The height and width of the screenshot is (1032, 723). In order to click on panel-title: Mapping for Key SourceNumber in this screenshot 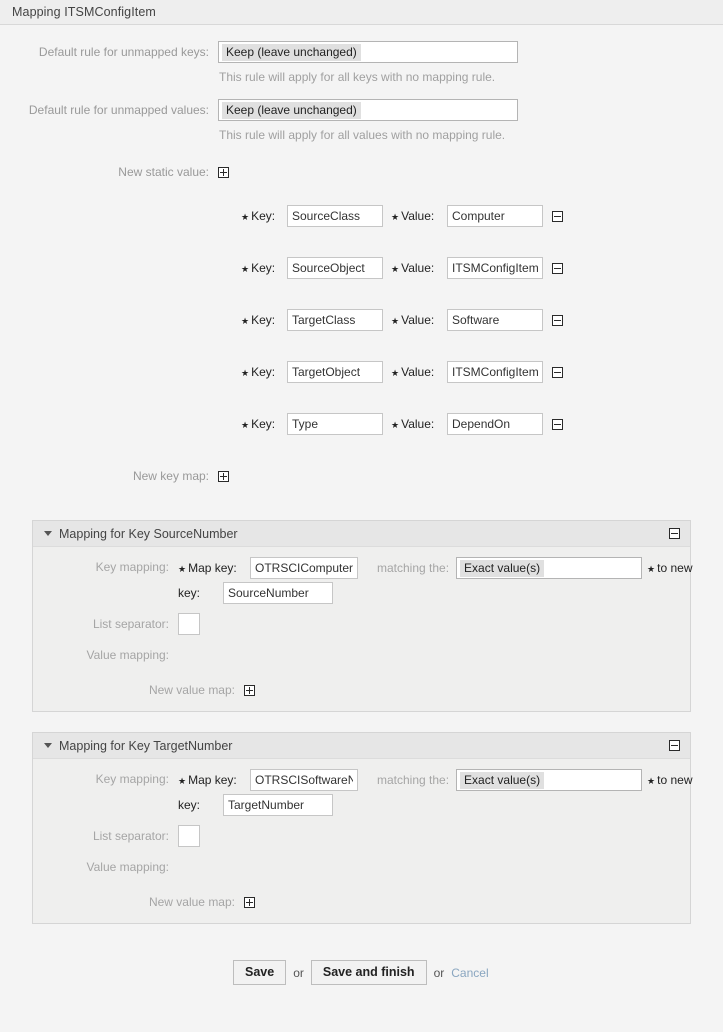, I will do `click(148, 533)`.